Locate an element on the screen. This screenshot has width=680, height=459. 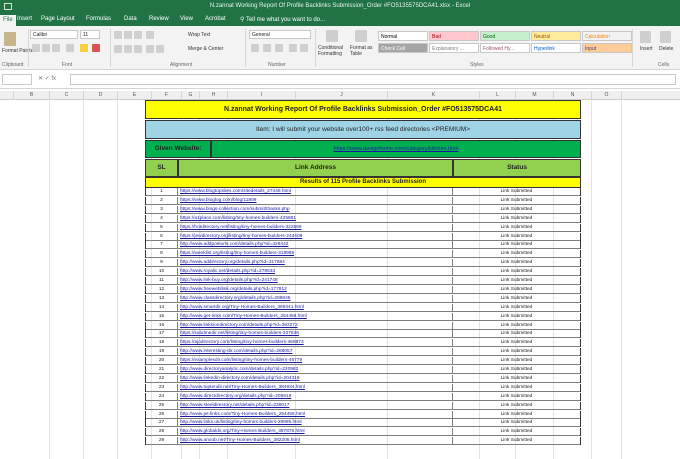
column-header-i: I is located at coordinates (262, 95).